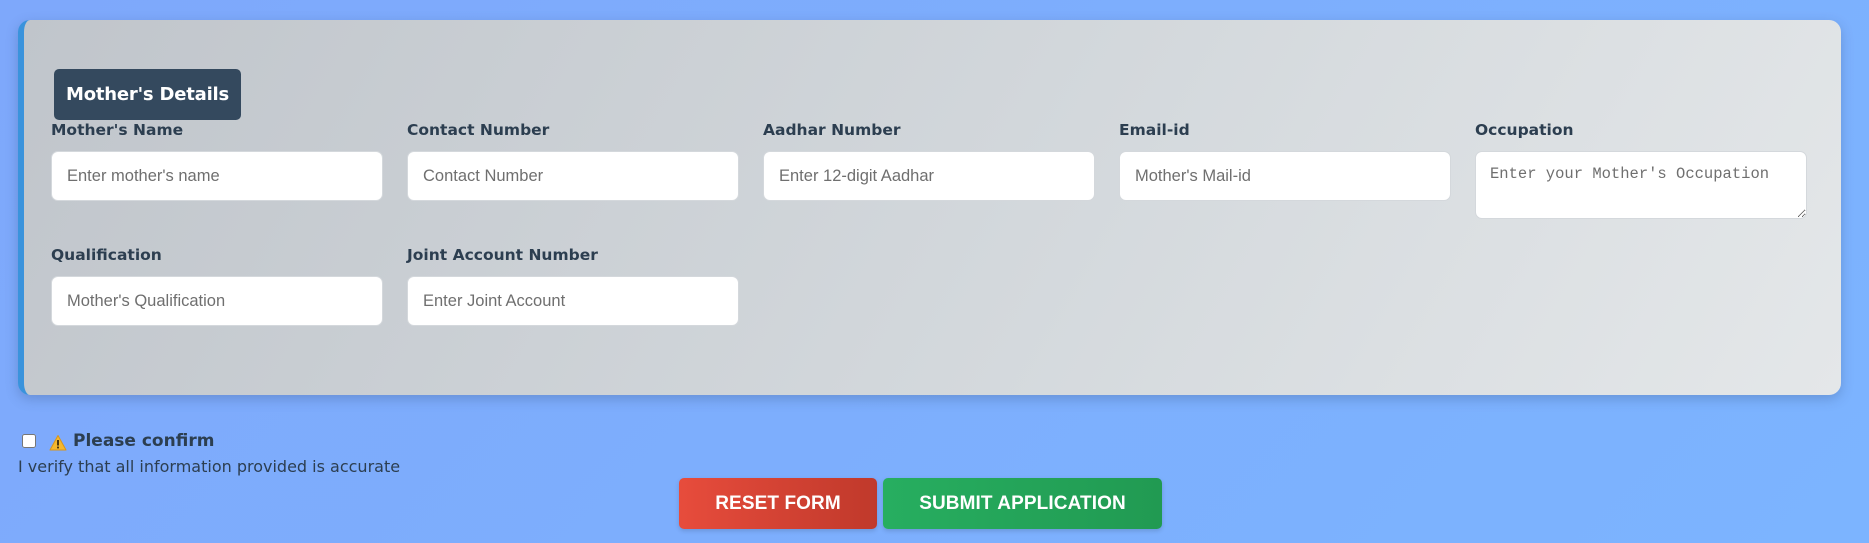 The image size is (1869, 543). Describe the element at coordinates (1154, 130) in the screenshot. I see `email-label: Email-id` at that location.